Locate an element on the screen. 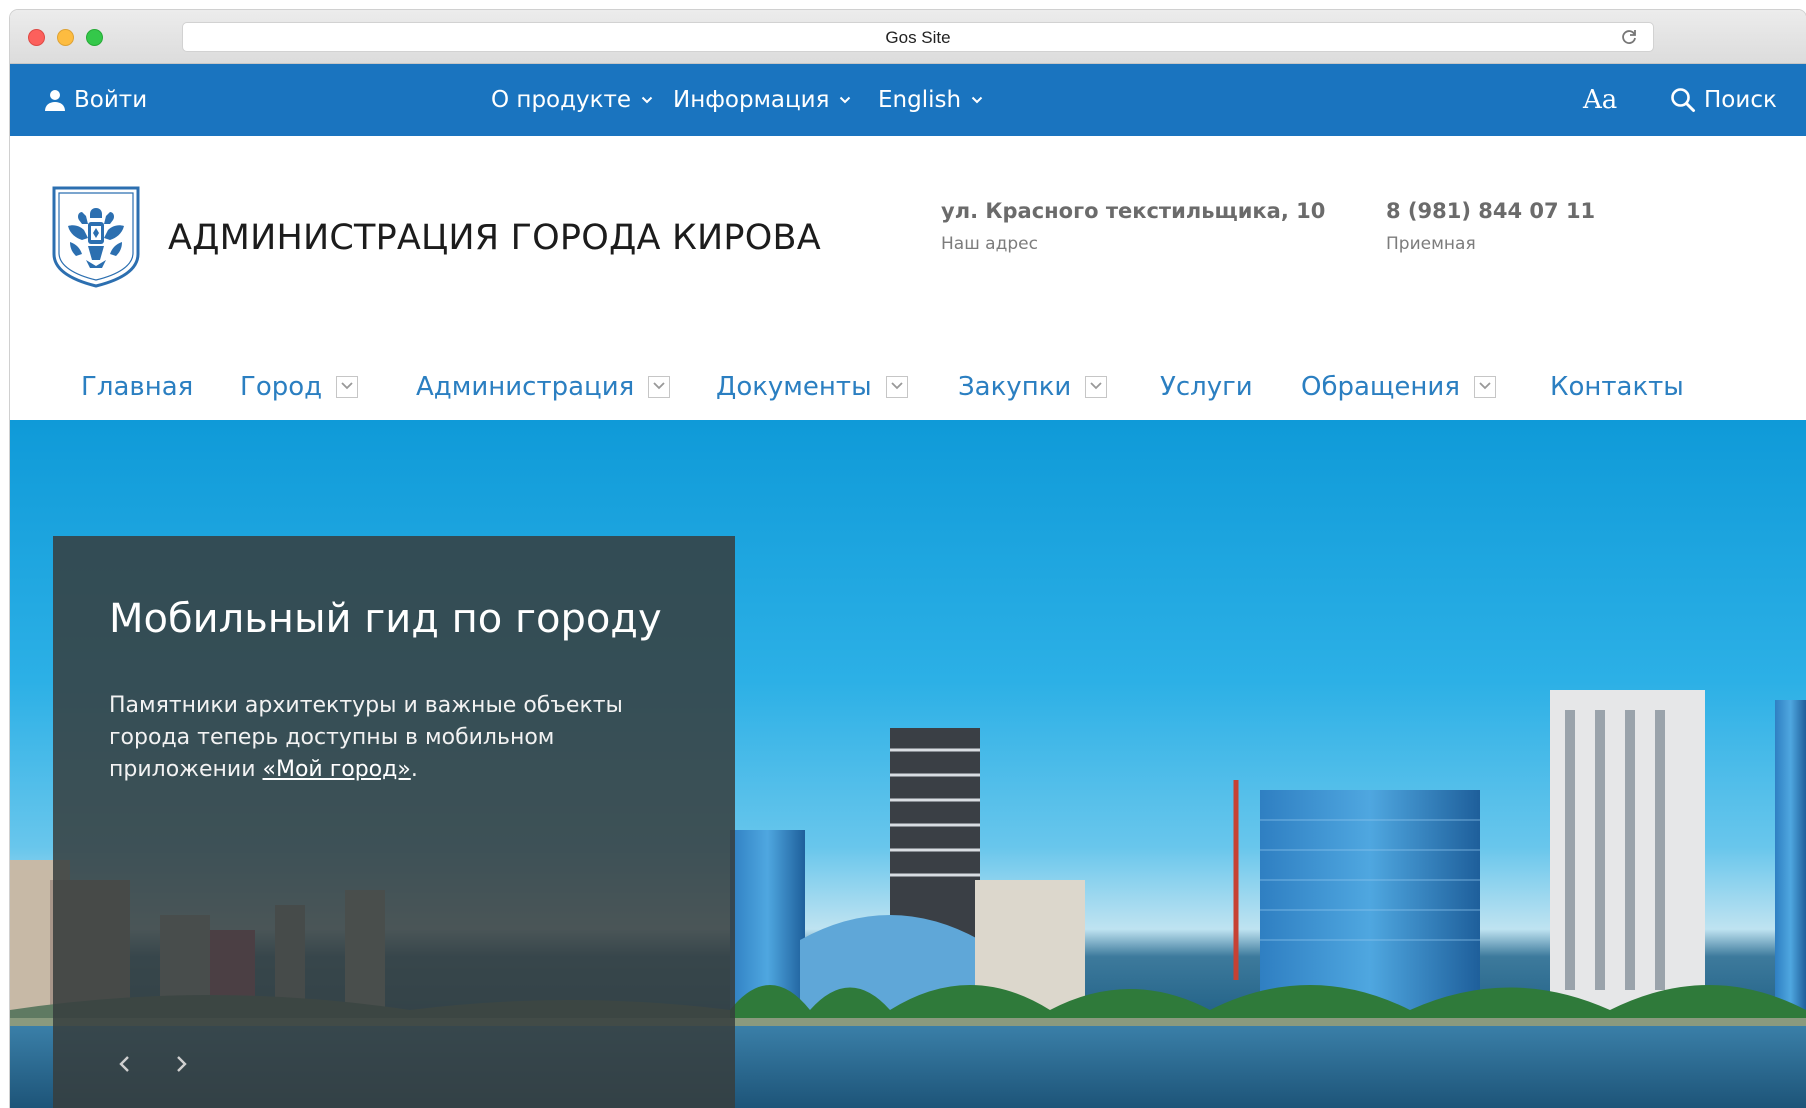 The width and height of the screenshot is (1806, 1108). nav-item-home-label: Главная is located at coordinates (137, 387).